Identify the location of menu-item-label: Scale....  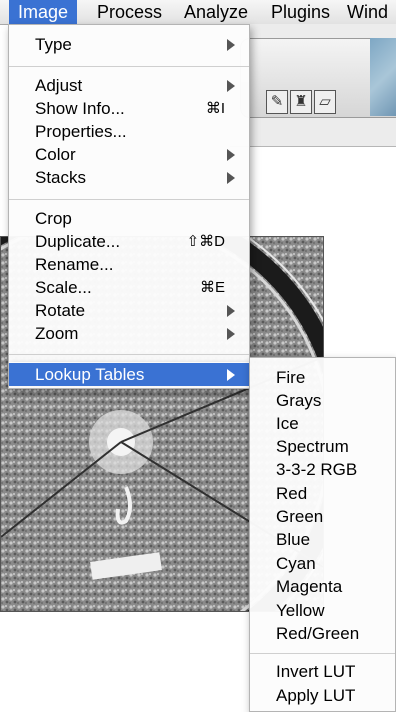
(63, 287).